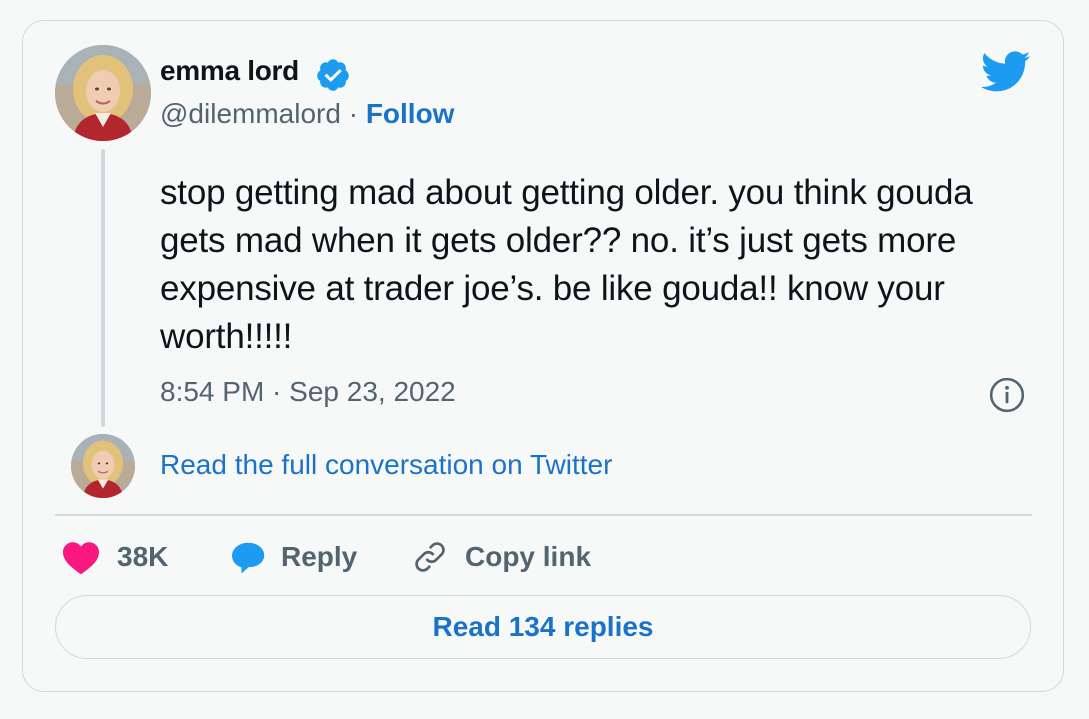  Describe the element at coordinates (81, 558) in the screenshot. I see `heart-icon` at that location.